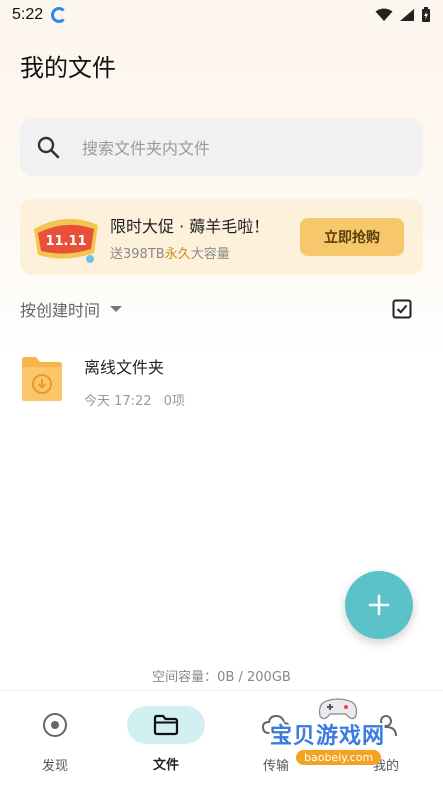 This screenshot has width=443, height=788. What do you see at coordinates (402, 309) in the screenshot?
I see `multi-select-checkbox-icon` at bounding box center [402, 309].